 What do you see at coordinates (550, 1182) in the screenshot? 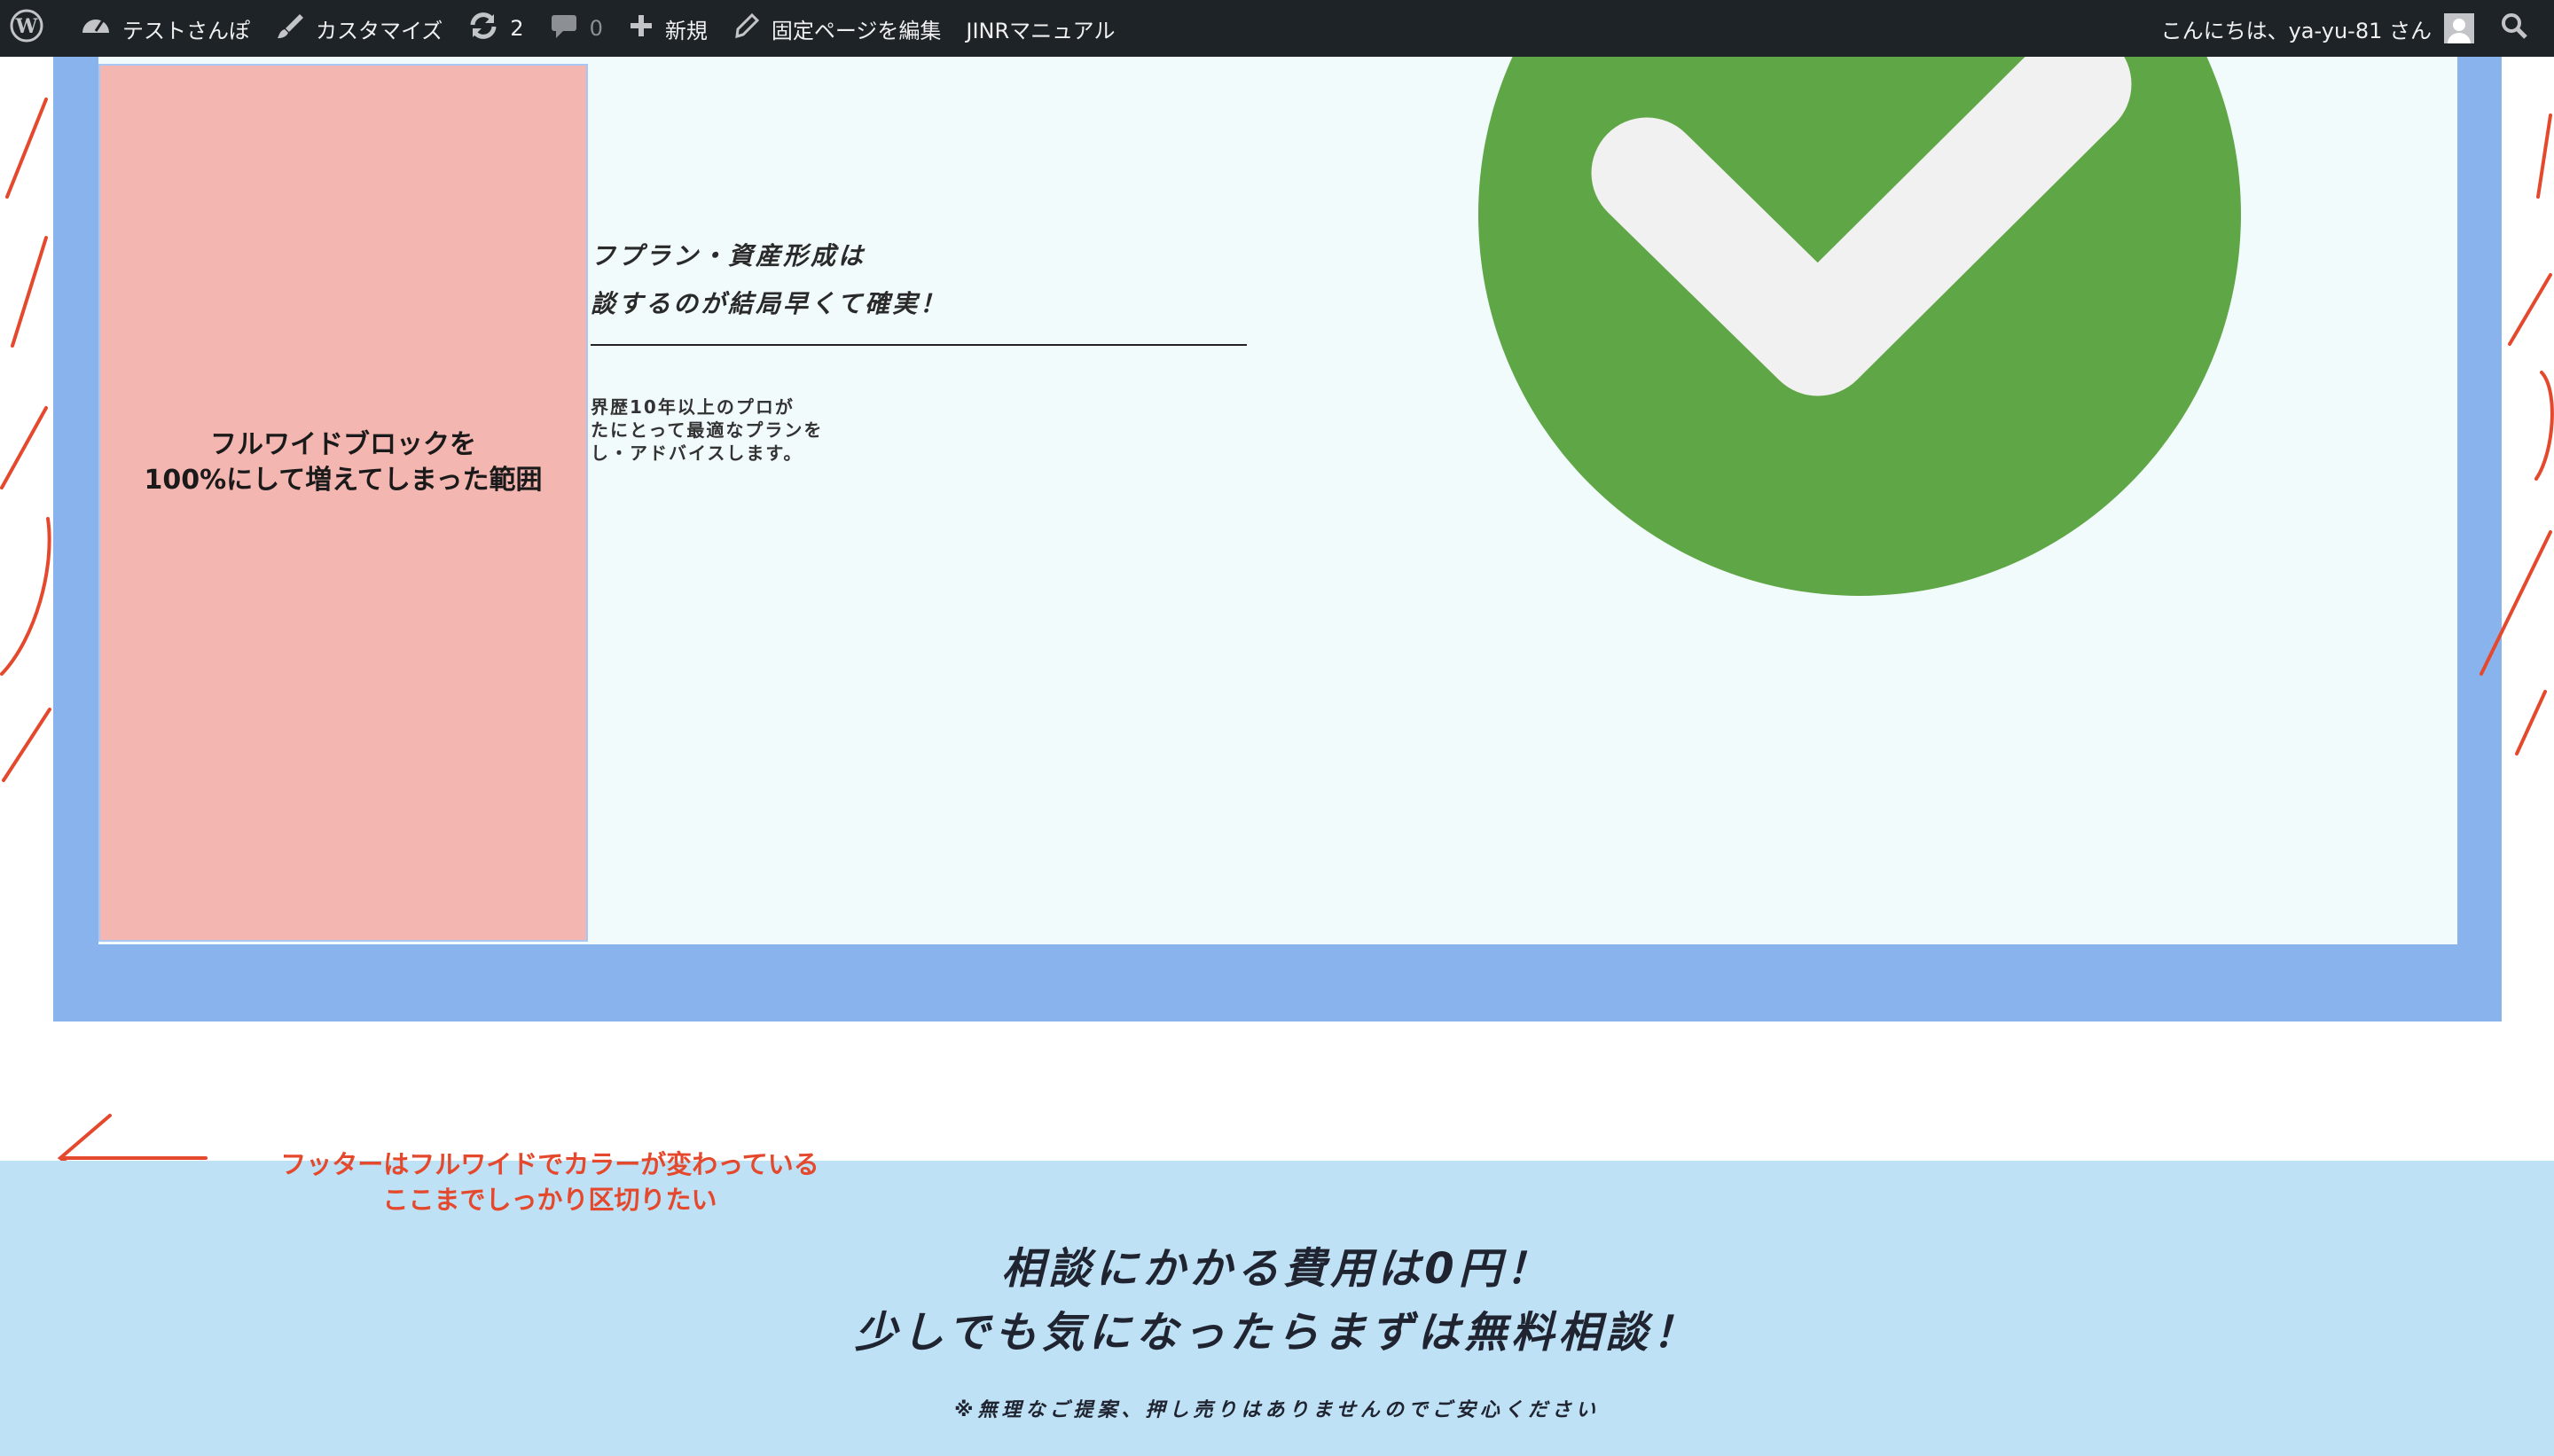
I see `annotation-note: フッターはフルワイドでカラーが変わっている ここまでしっかり区切りたい` at bounding box center [550, 1182].